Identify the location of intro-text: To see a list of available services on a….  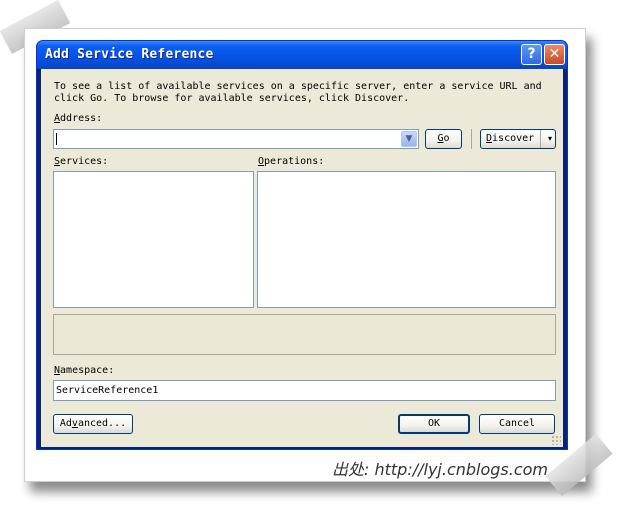
(298, 92).